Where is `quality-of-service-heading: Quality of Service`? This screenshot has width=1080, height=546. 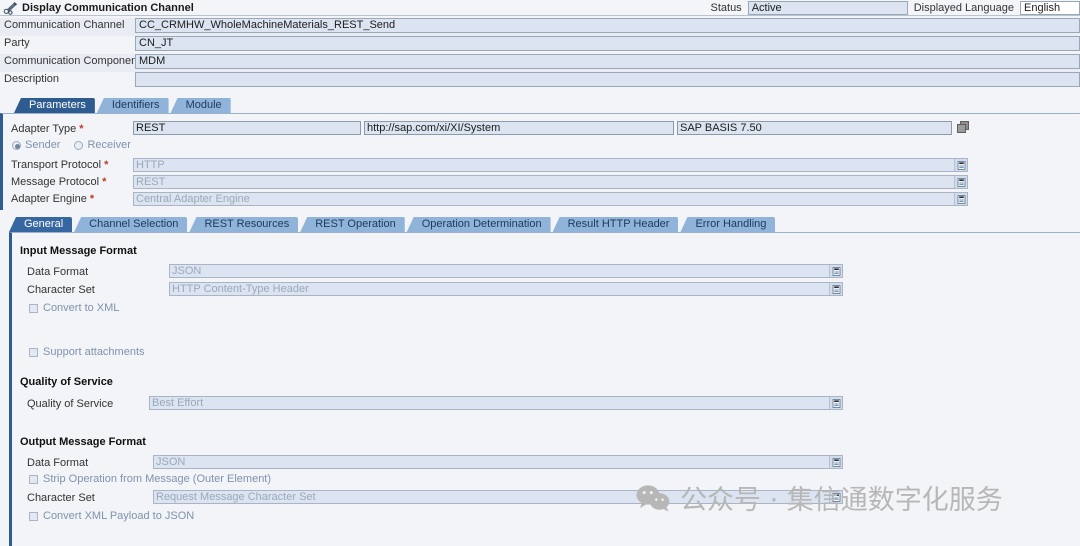
quality-of-service-heading: Quality of Service is located at coordinates (66, 382).